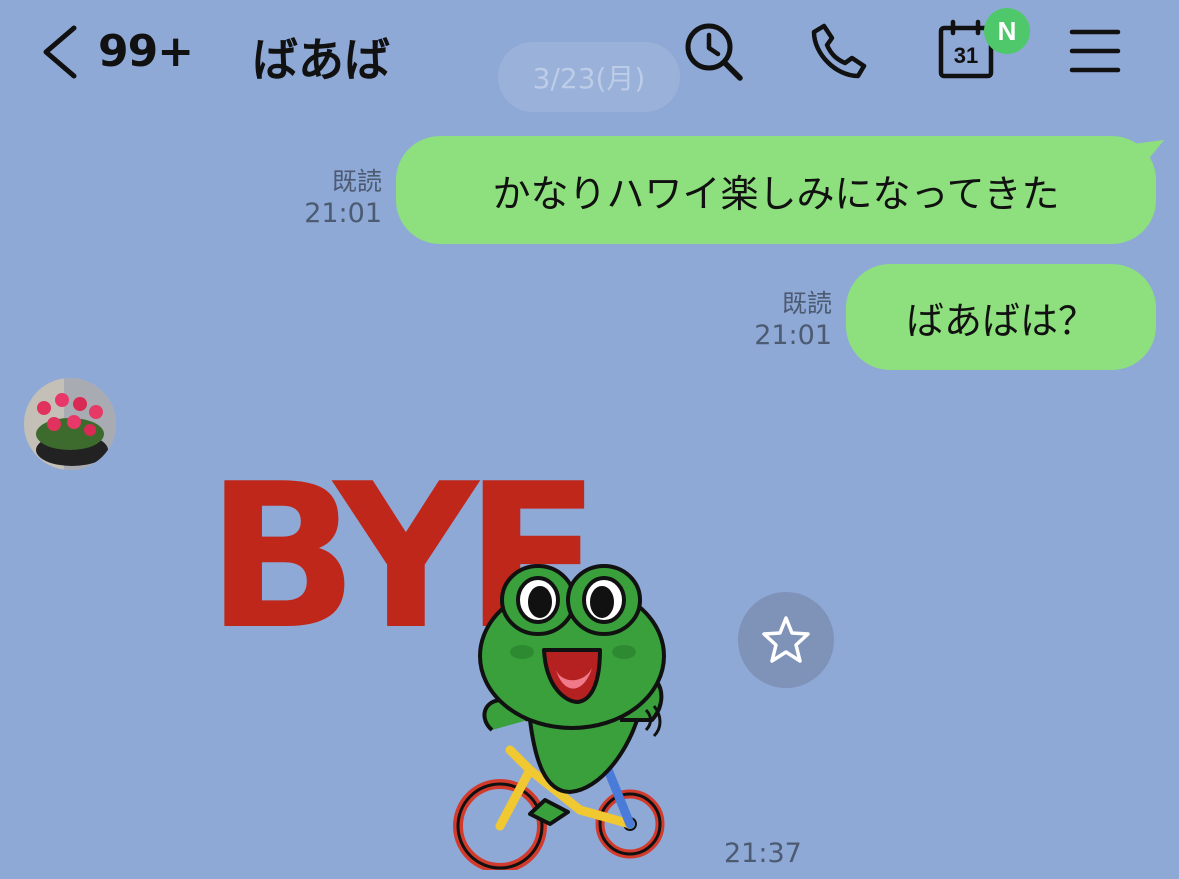 The height and width of the screenshot is (879, 1179). Describe the element at coordinates (966, 55) in the screenshot. I see `calendar-day-text: 31` at that location.